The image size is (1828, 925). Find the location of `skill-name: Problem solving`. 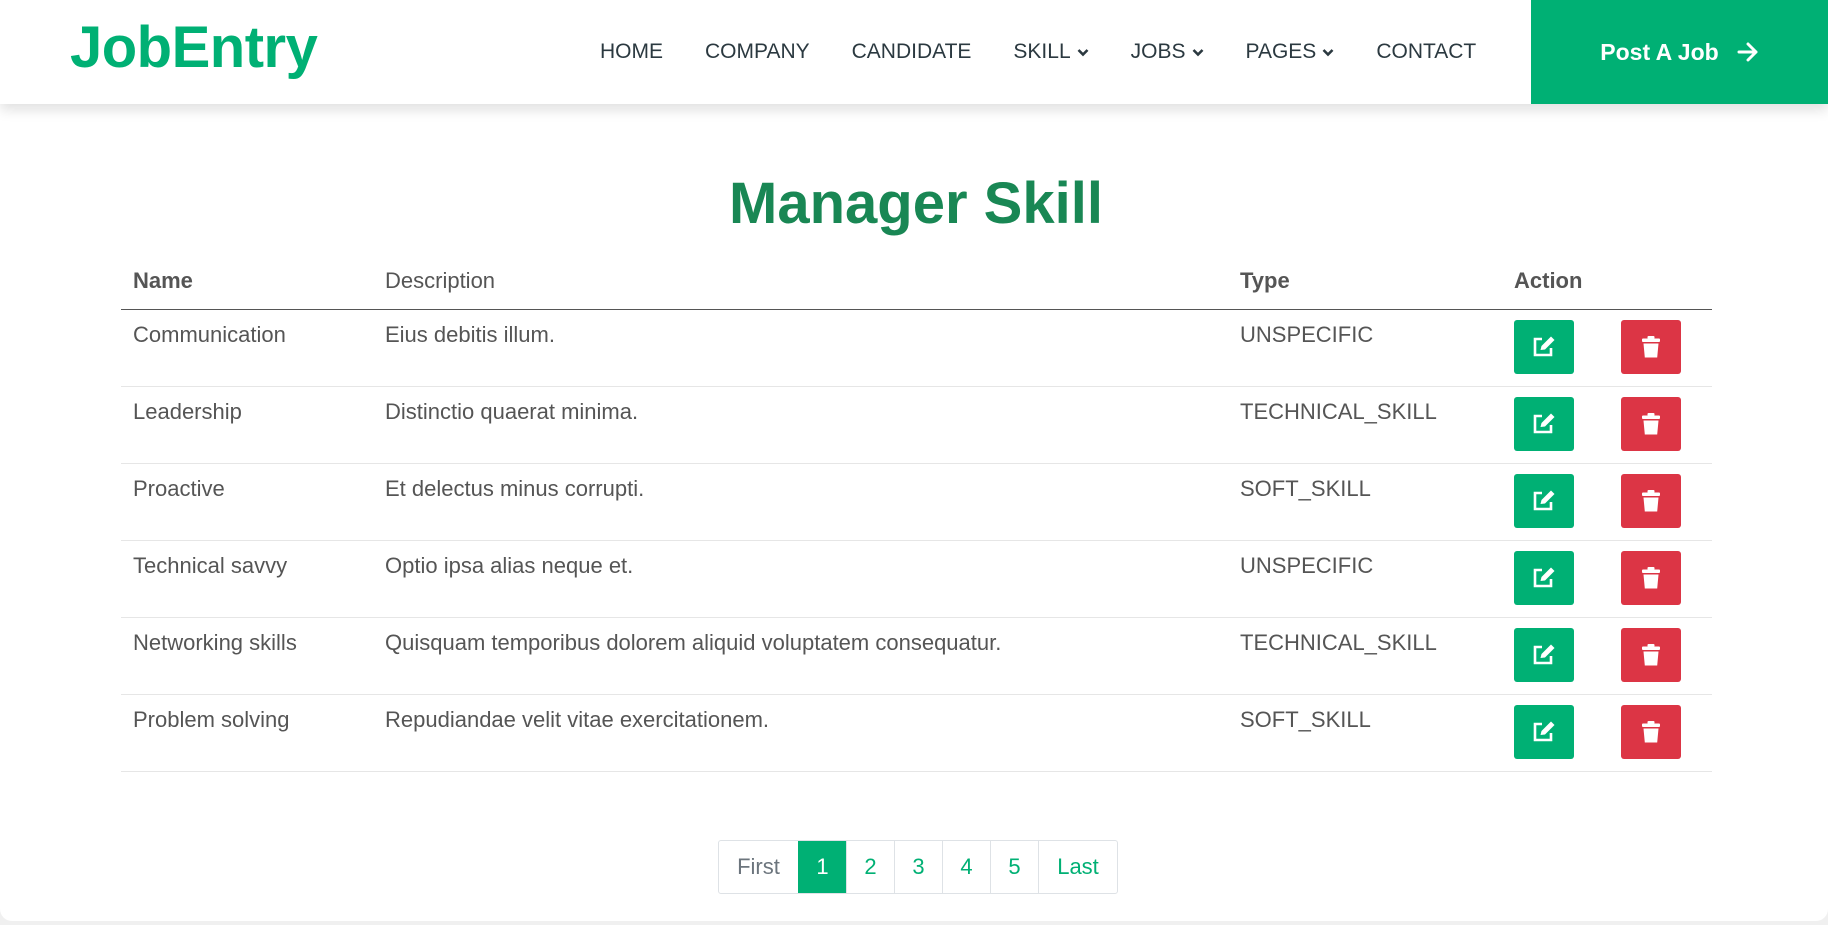

skill-name: Problem solving is located at coordinates (247, 733).